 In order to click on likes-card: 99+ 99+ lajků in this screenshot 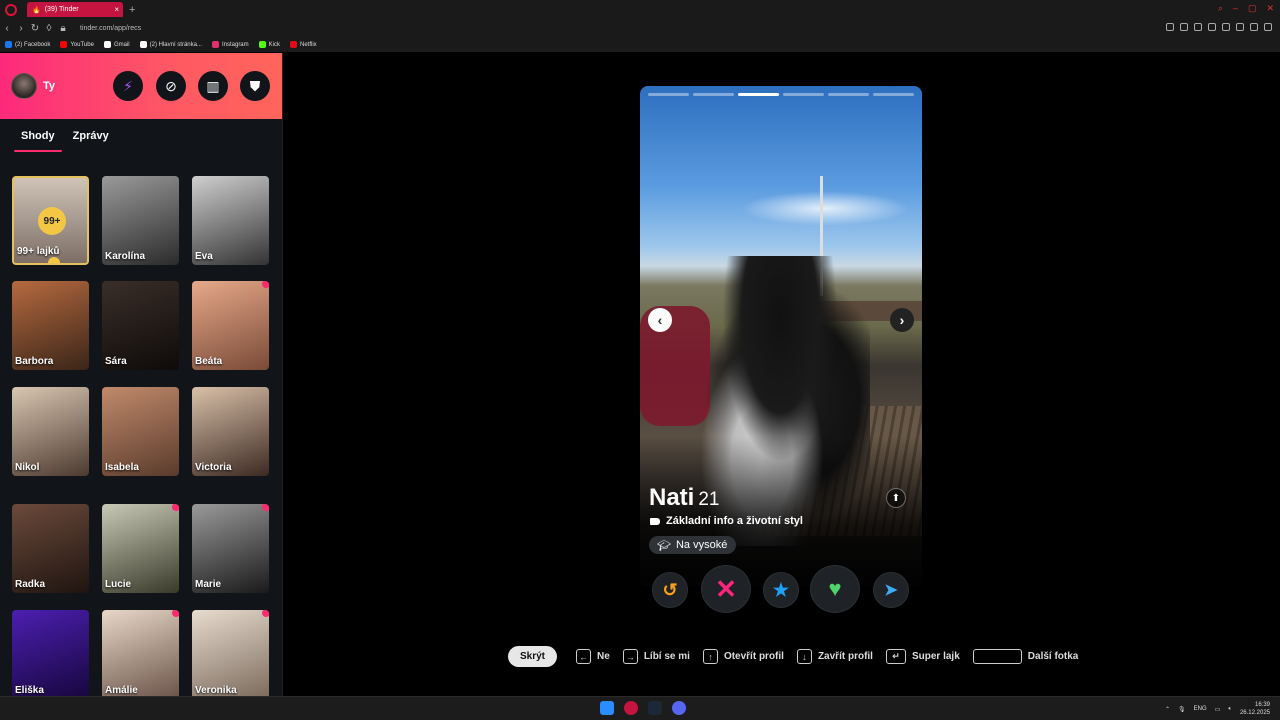, I will do `click(50, 220)`.